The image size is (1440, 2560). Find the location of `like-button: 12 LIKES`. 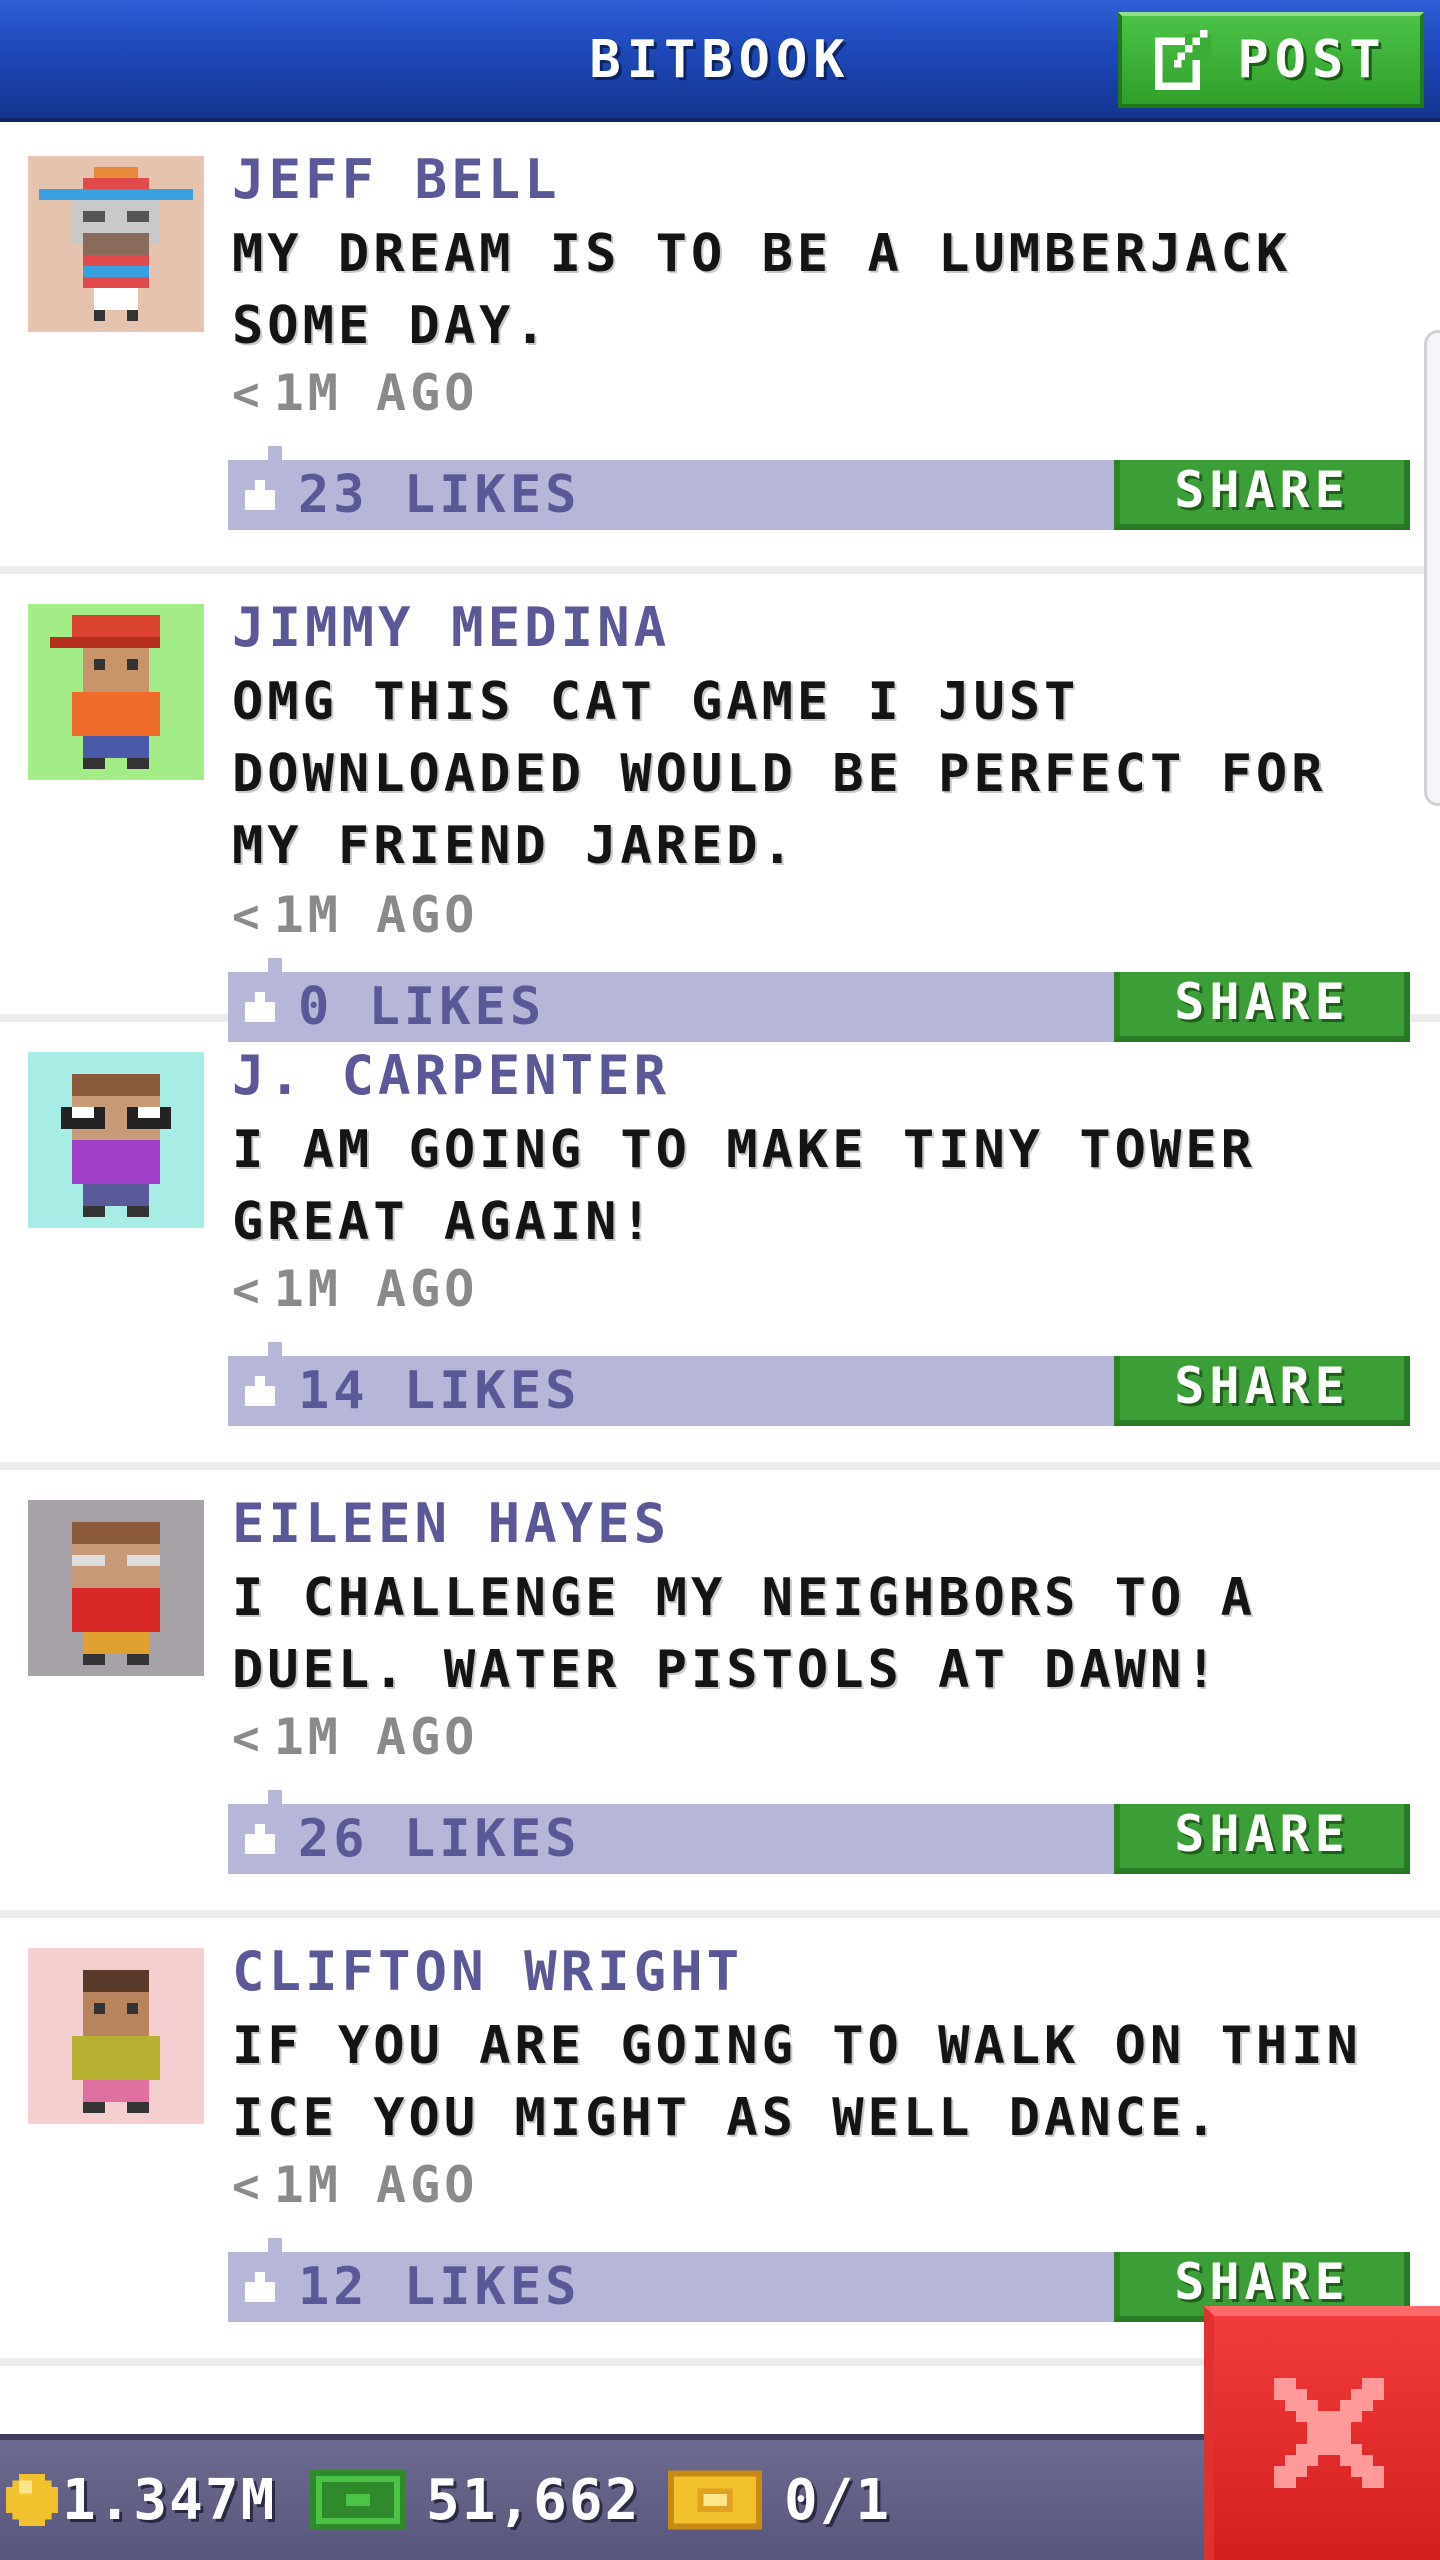

like-button: 12 LIKES is located at coordinates (410, 2287).